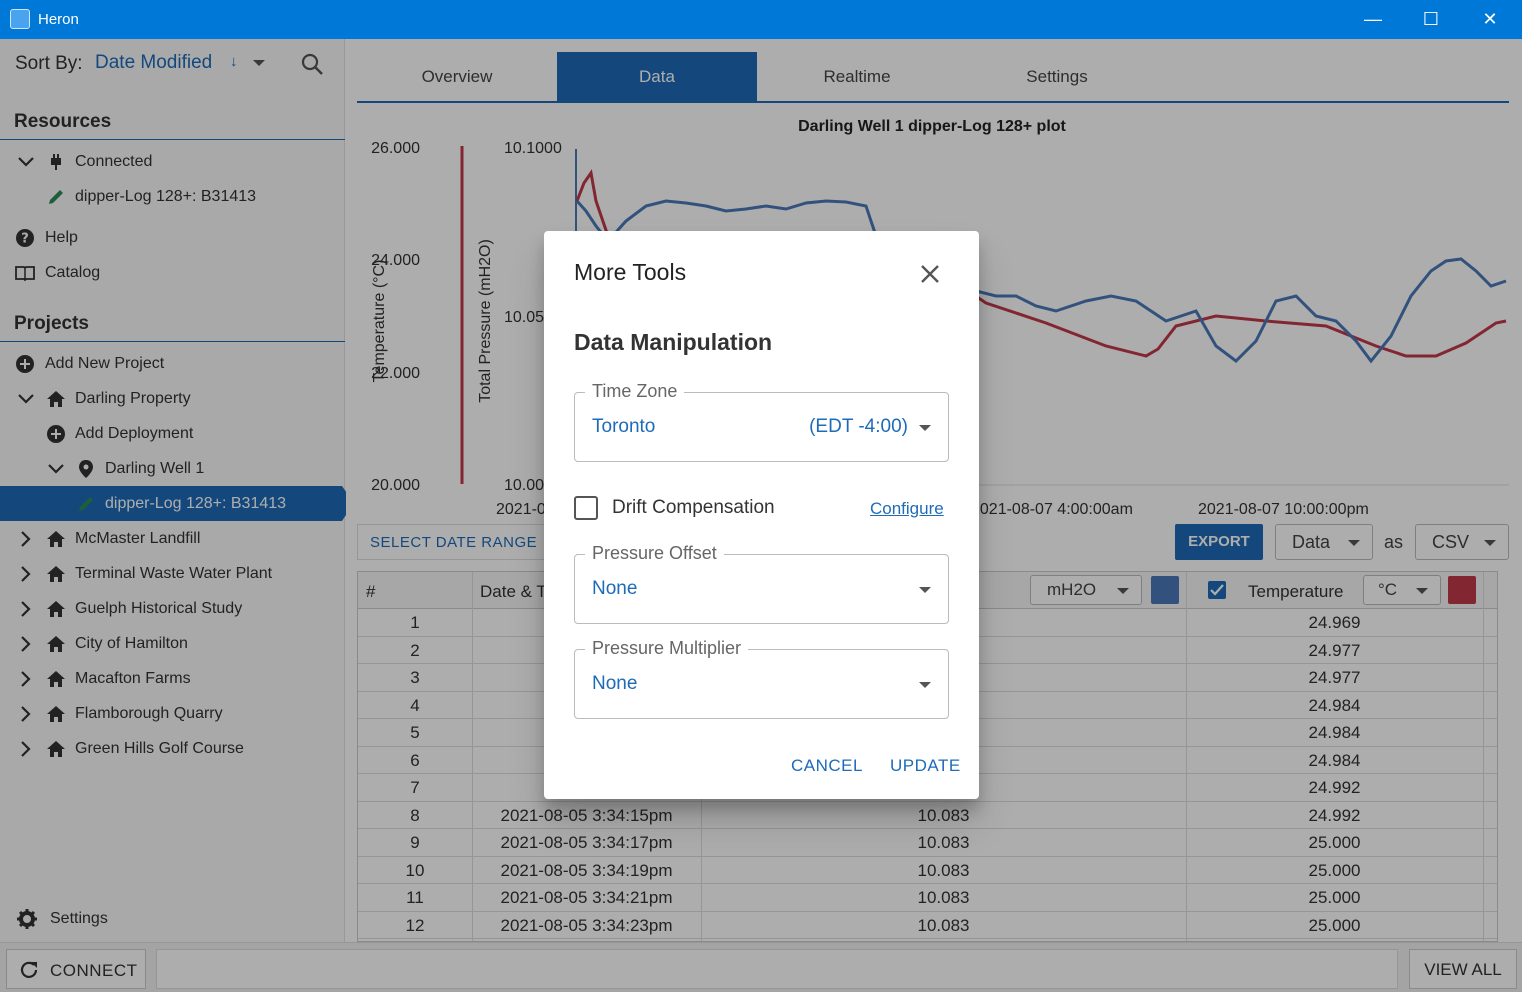  I want to click on title-bar: Heron — ☐ ✕, so click(761, 19).